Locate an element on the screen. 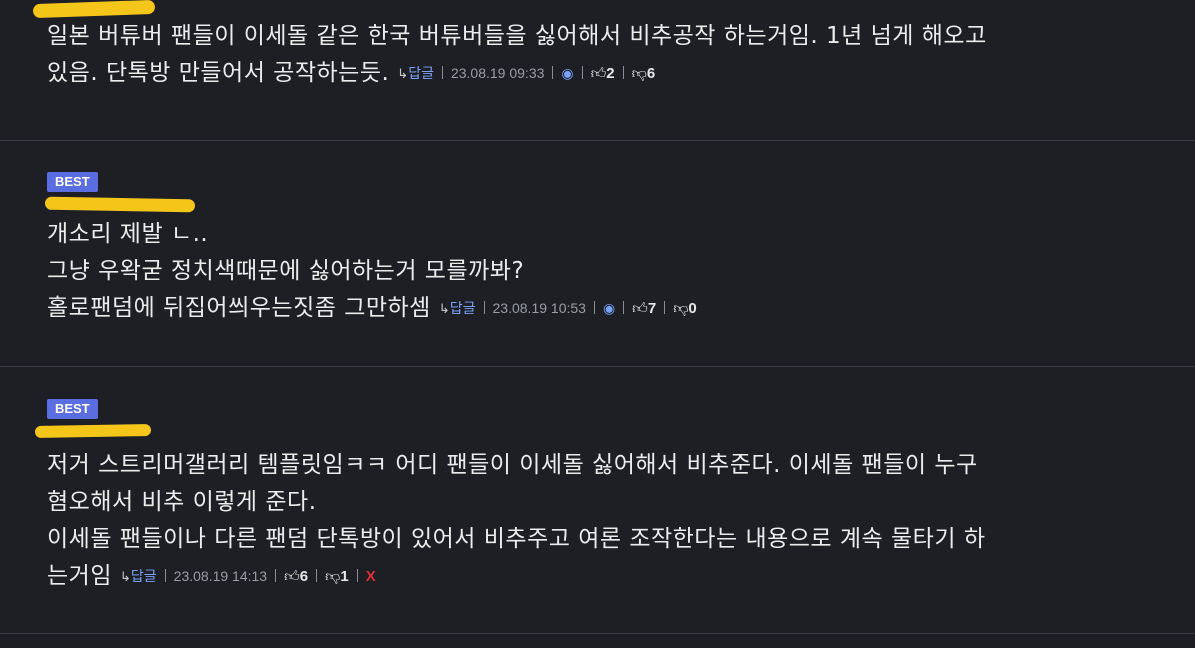  dislike-count: 1 is located at coordinates (344, 576).